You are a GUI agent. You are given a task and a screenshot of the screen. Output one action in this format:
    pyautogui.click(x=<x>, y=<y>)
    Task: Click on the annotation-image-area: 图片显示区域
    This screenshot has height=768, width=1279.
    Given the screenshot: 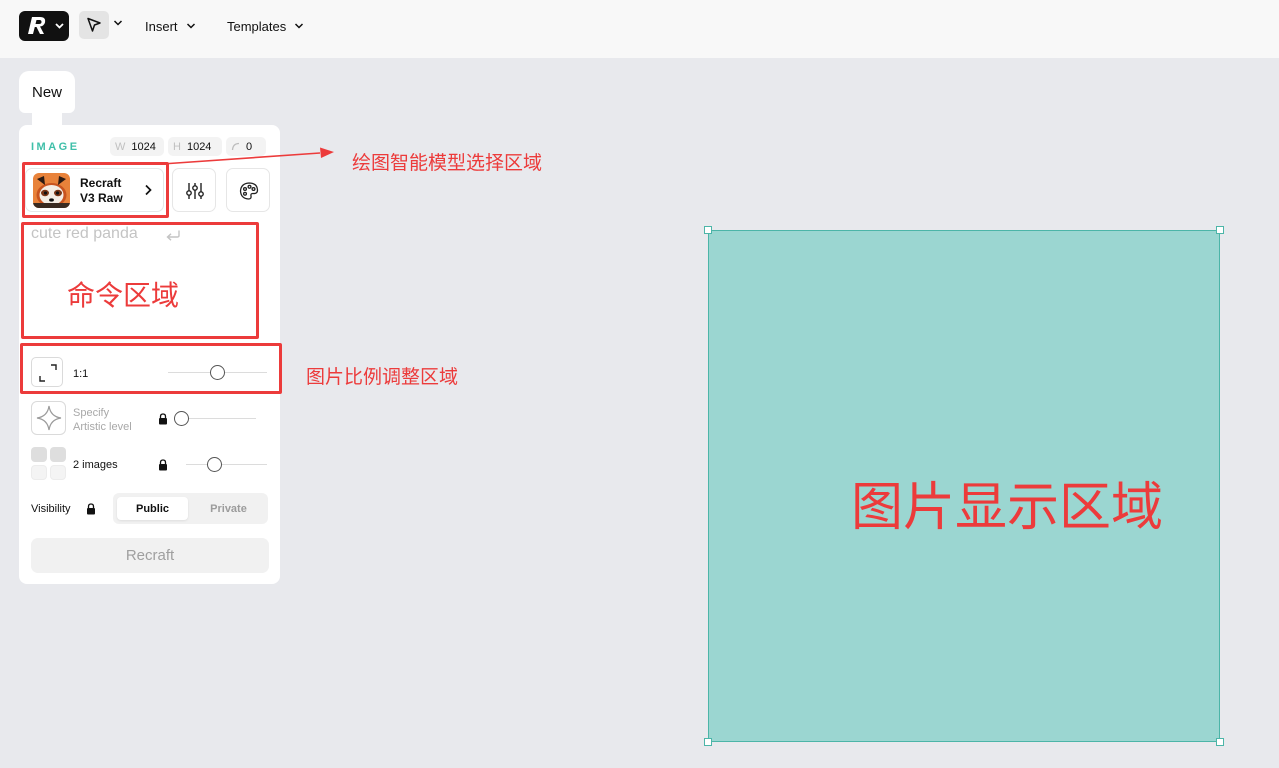 What is the action you would take?
    pyautogui.click(x=1007, y=508)
    